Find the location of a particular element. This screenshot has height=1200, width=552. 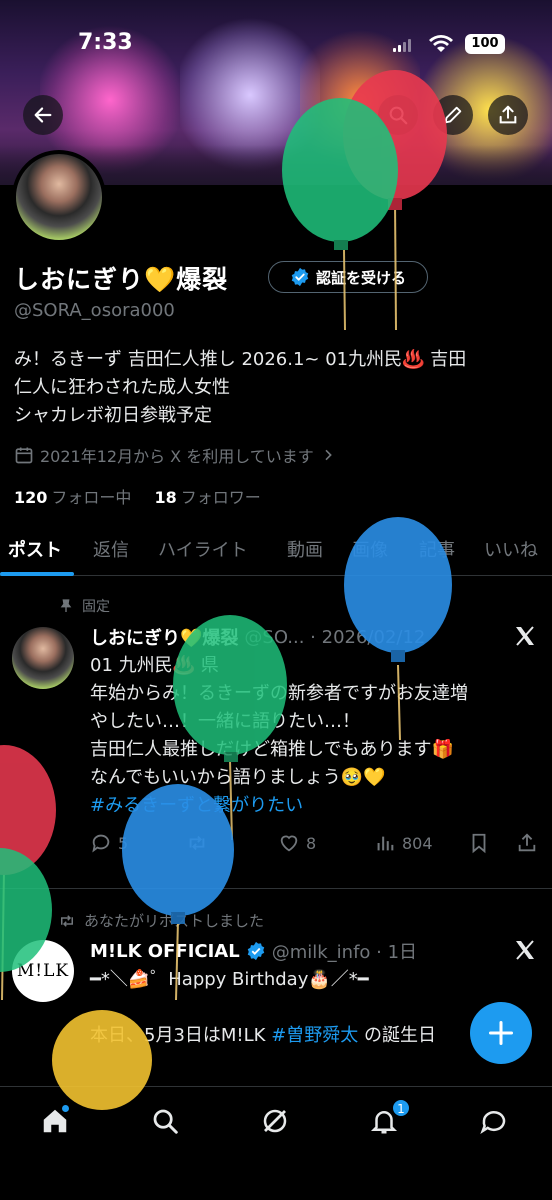

tab-highlights: ハイライト is located at coordinates (203, 549).